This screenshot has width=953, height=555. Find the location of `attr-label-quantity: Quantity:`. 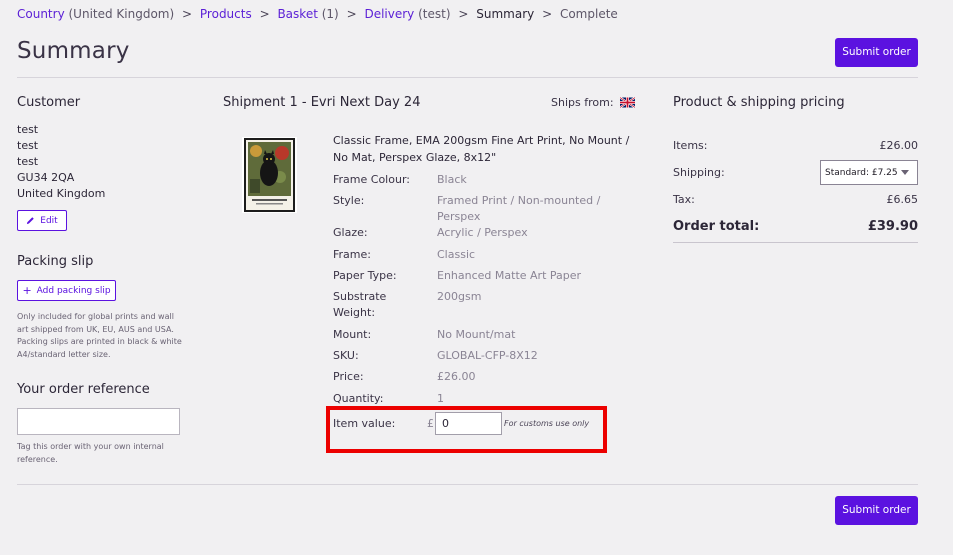

attr-label-quantity: Quantity: is located at coordinates (358, 398).